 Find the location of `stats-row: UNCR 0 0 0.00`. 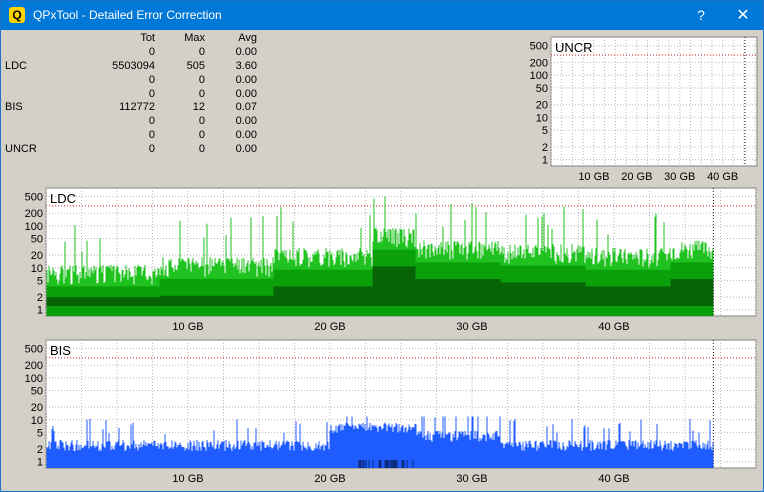

stats-row: UNCR 0 0 0.00 is located at coordinates (133, 150).